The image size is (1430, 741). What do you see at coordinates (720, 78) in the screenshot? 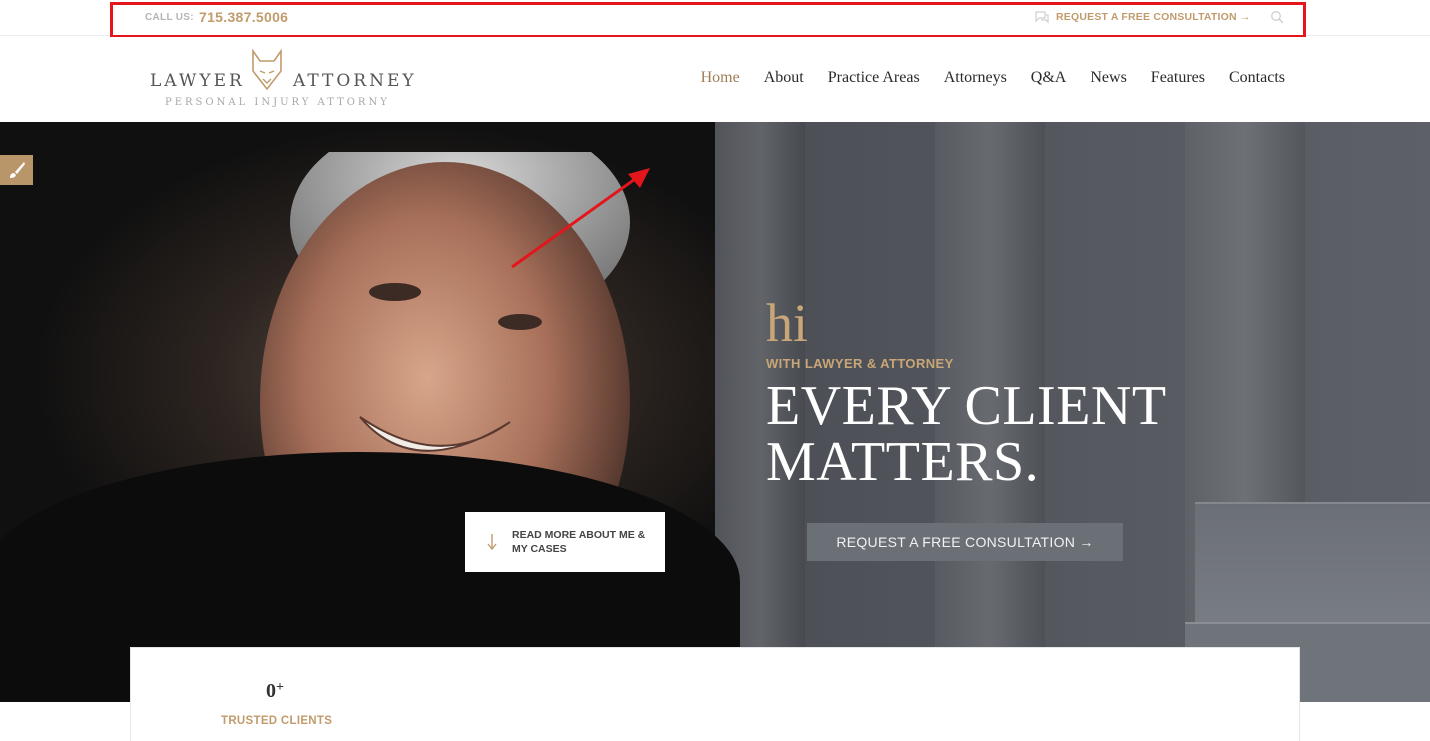
I see `nav-item-home: Home` at bounding box center [720, 78].